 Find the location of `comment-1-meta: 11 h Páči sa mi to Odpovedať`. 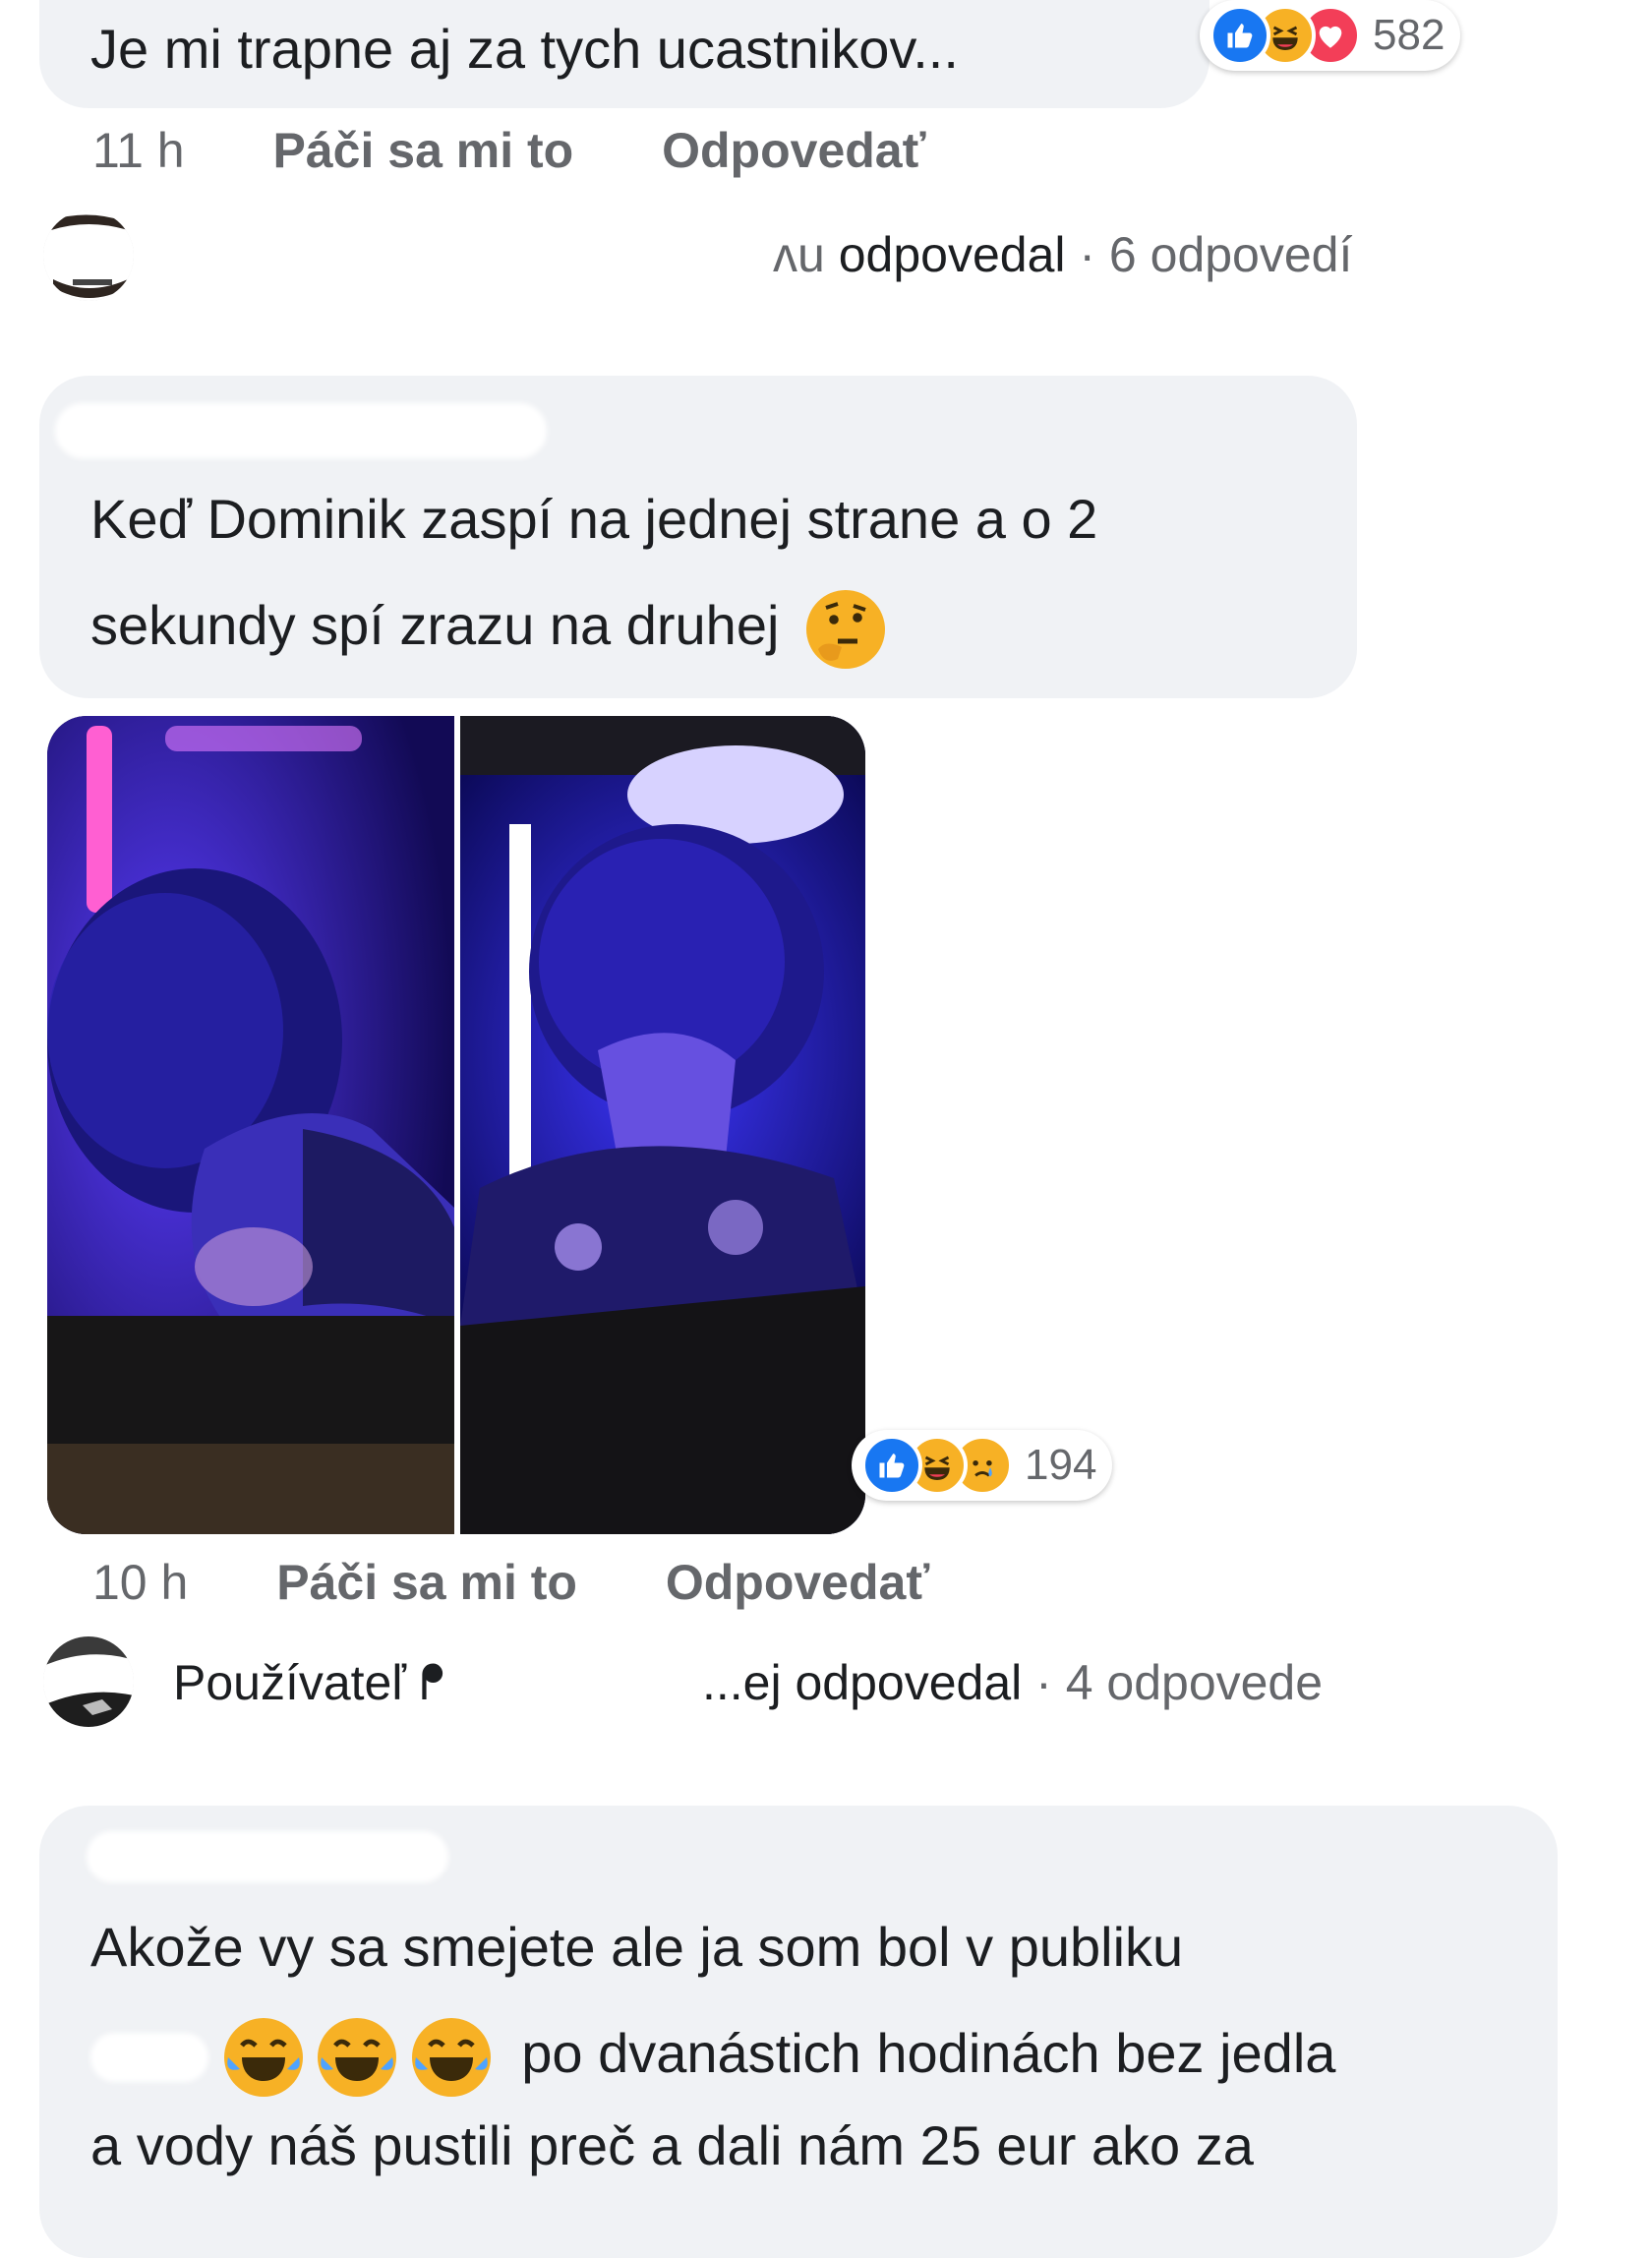

comment-1-meta: 11 h Páči sa mi to Odpovedať is located at coordinates (509, 151).